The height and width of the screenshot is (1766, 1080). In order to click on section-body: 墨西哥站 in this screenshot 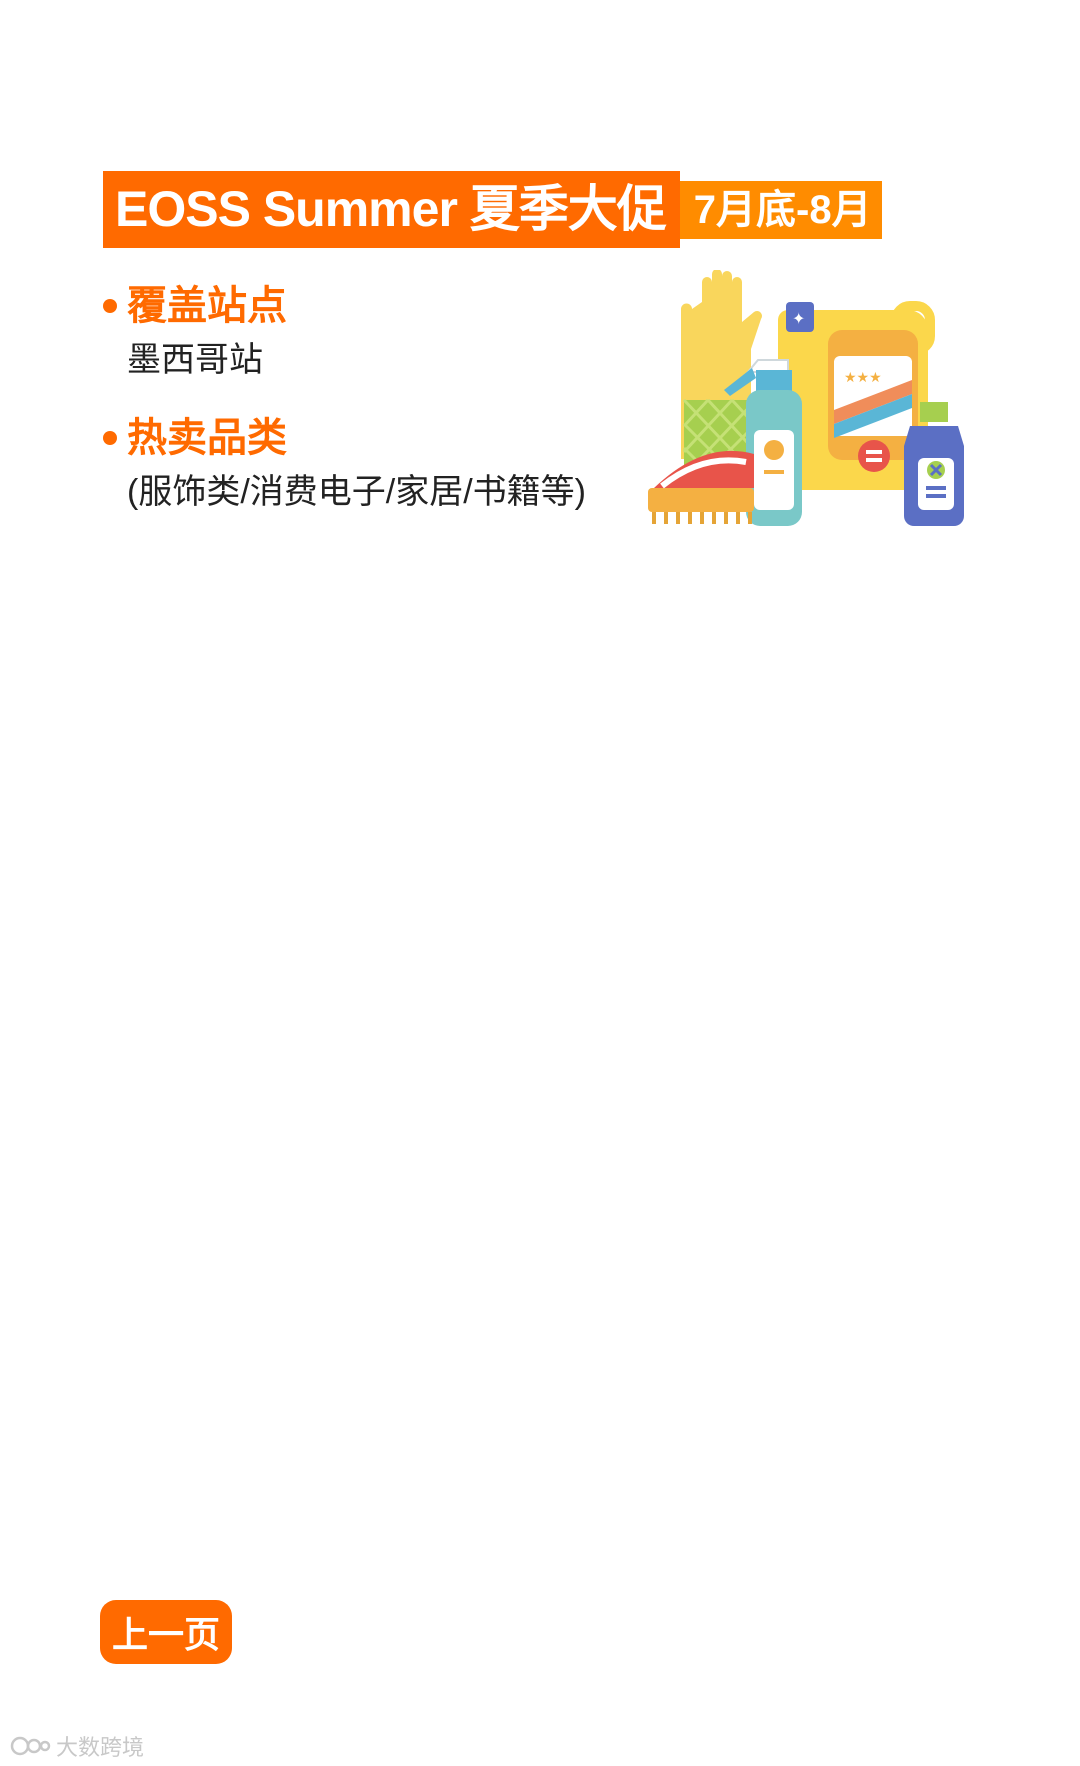, I will do `click(195, 360)`.